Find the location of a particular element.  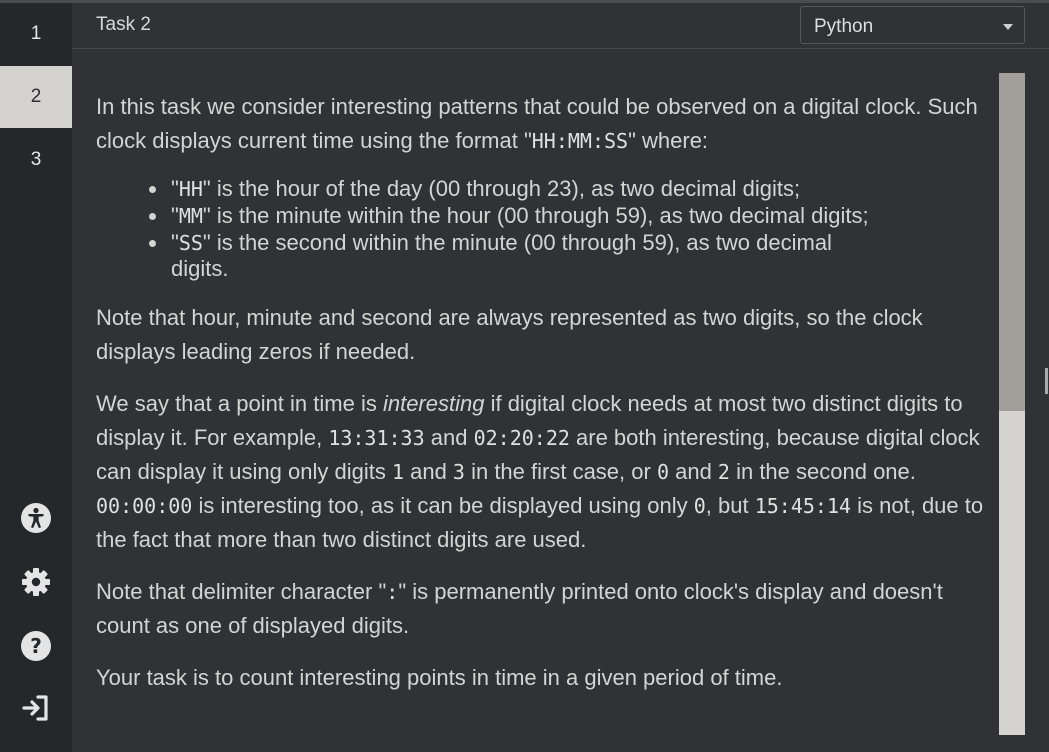

task-tab-3: 3 is located at coordinates (36, 160).